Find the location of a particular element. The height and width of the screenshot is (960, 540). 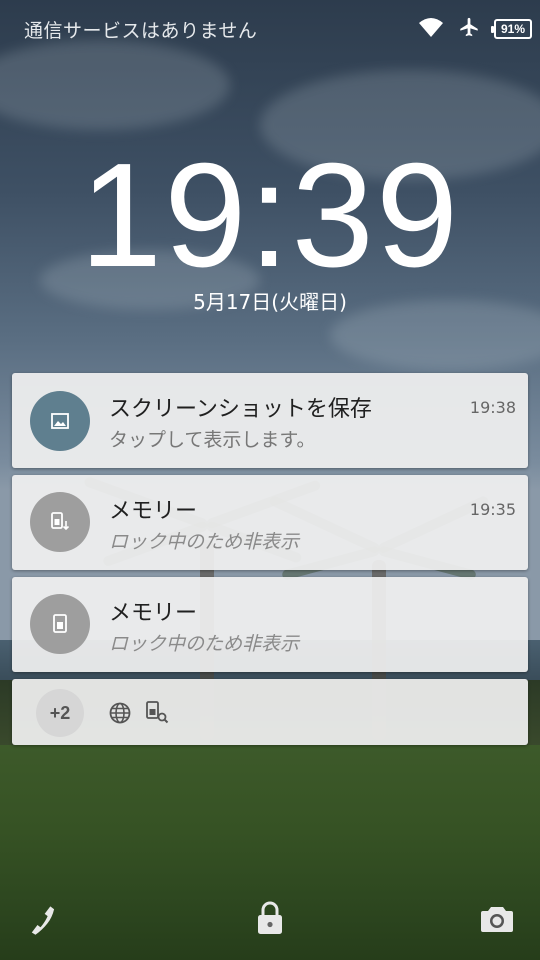

memory-download-icon is located at coordinates (60, 522).